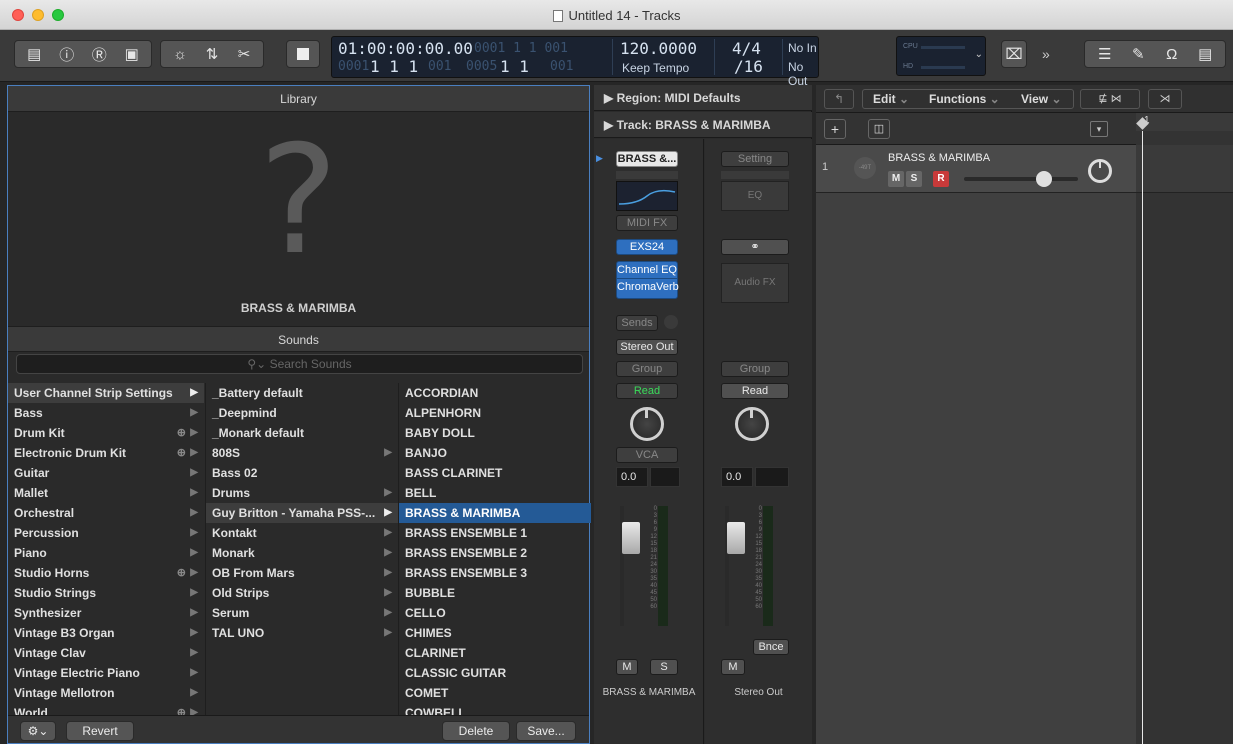  What do you see at coordinates (302, 573) in the screenshot?
I see `list-item: OB From Mars ▶` at bounding box center [302, 573].